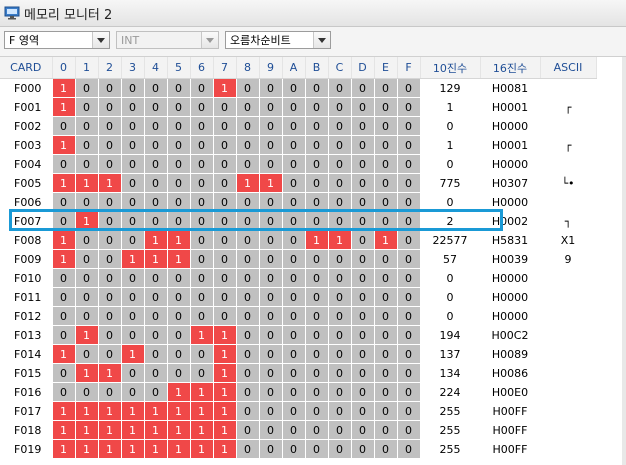 This screenshot has height=465, width=626. What do you see at coordinates (298, 88) in the screenshot?
I see `table-row: F000 1 0 0 0 0 0 0 1 0 0 0 0 0 0 0 0 129 H0081` at bounding box center [298, 88].